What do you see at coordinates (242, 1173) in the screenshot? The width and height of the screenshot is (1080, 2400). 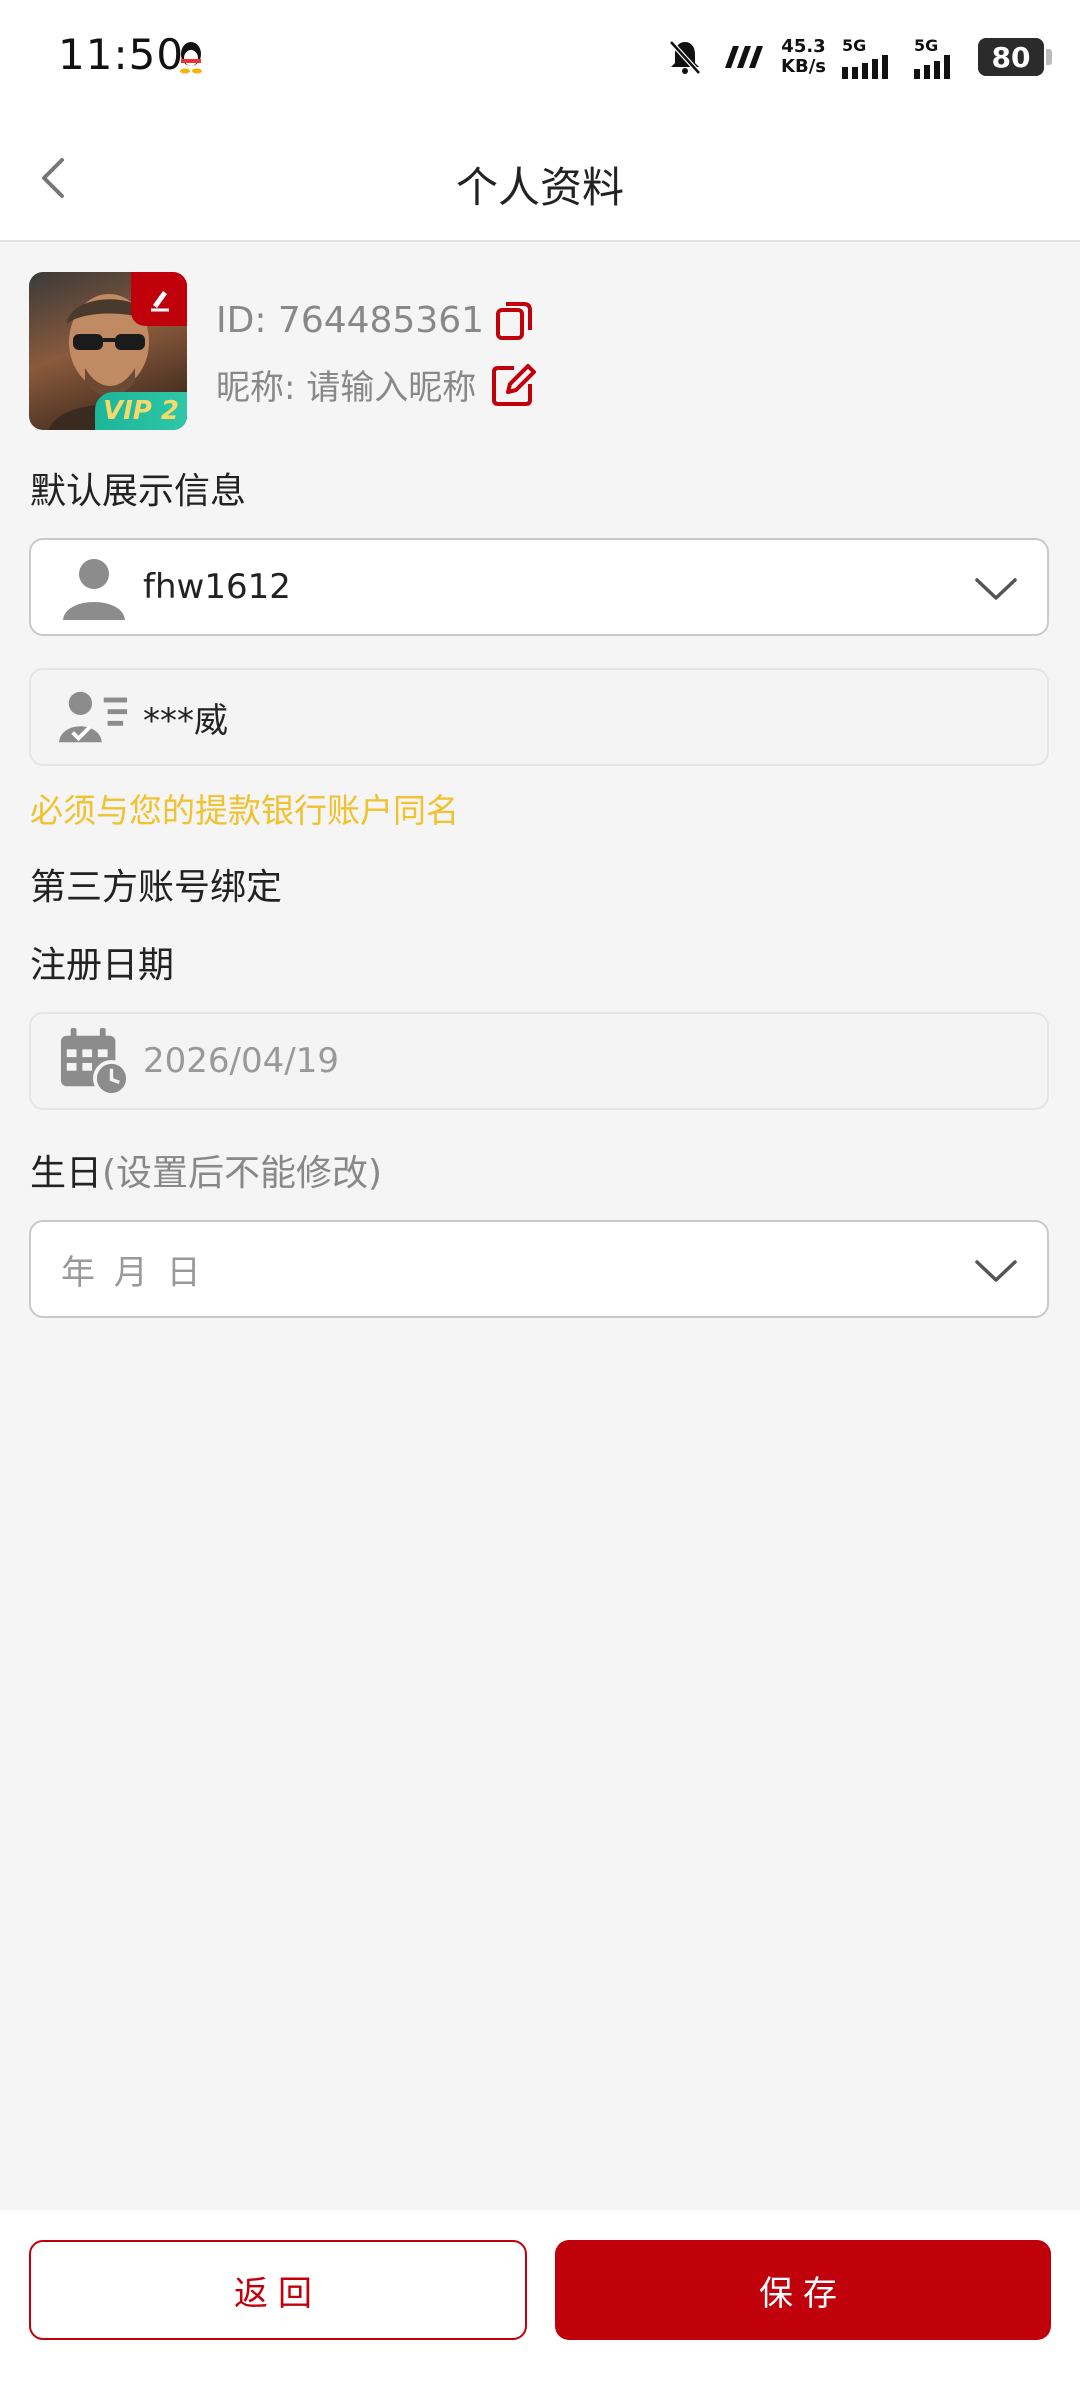 I see `birthday-hint: (设置后不能修改)` at bounding box center [242, 1173].